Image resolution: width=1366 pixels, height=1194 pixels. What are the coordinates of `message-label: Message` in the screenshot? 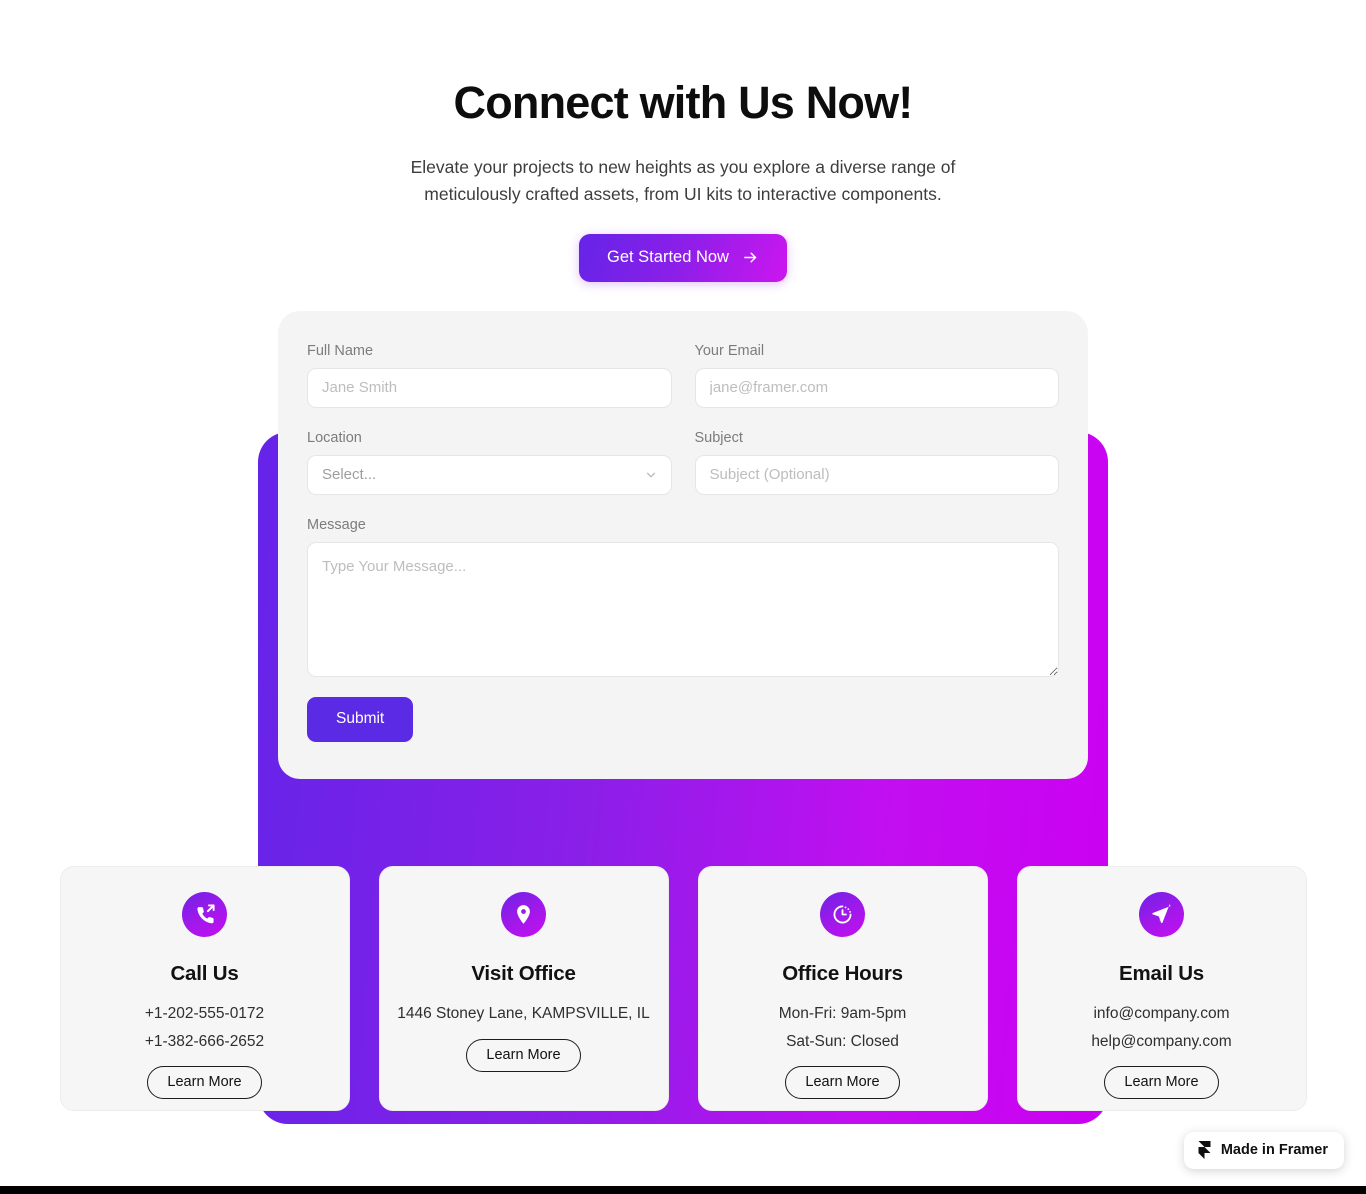 It's located at (336, 524).